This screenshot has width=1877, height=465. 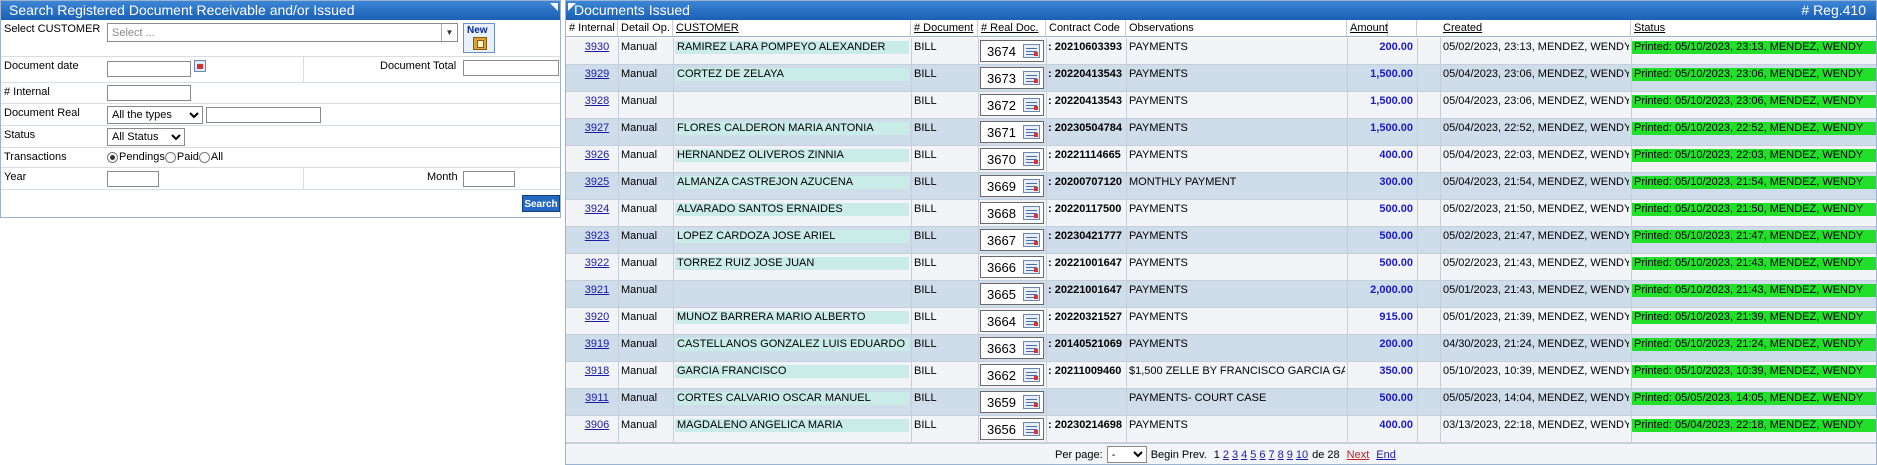 I want to click on real-doc-box: 3666, so click(x=1012, y=267).